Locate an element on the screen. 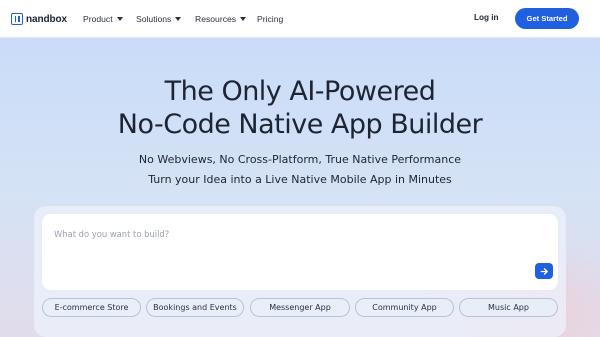  nav-label-solutions: Solutions is located at coordinates (154, 19).